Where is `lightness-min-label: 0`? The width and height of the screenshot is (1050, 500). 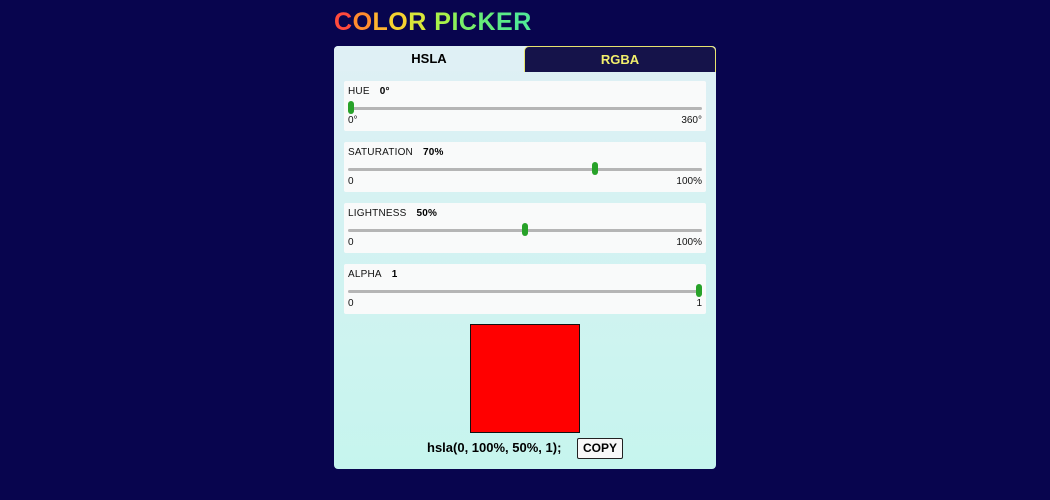 lightness-min-label: 0 is located at coordinates (351, 242).